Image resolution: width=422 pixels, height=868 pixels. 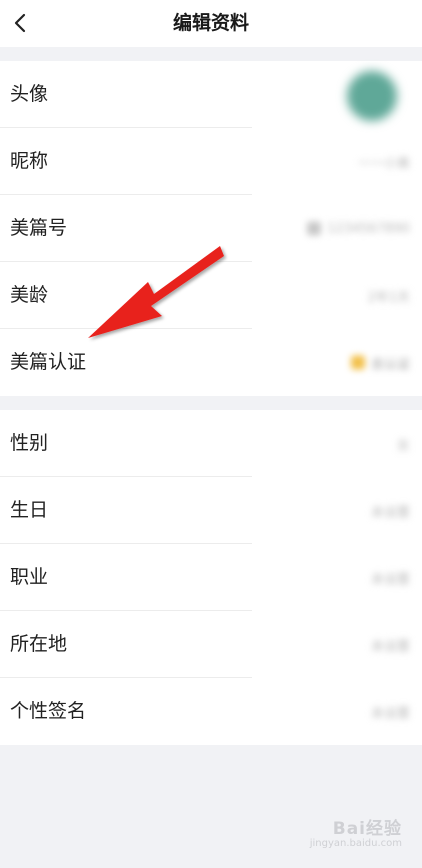 What do you see at coordinates (39, 644) in the screenshot?
I see `location-label: 所在地` at bounding box center [39, 644].